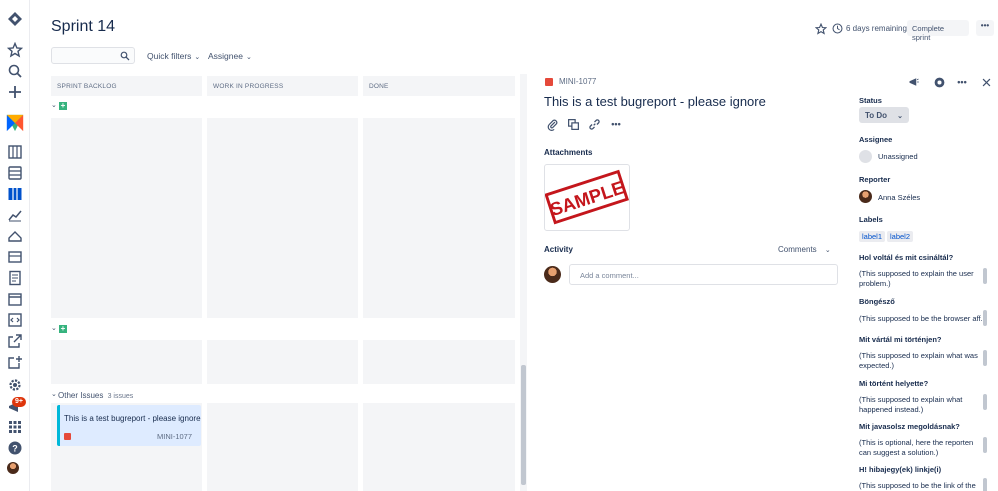 The width and height of the screenshot is (998, 491). I want to click on attachments-heading: Attachments, so click(568, 152).